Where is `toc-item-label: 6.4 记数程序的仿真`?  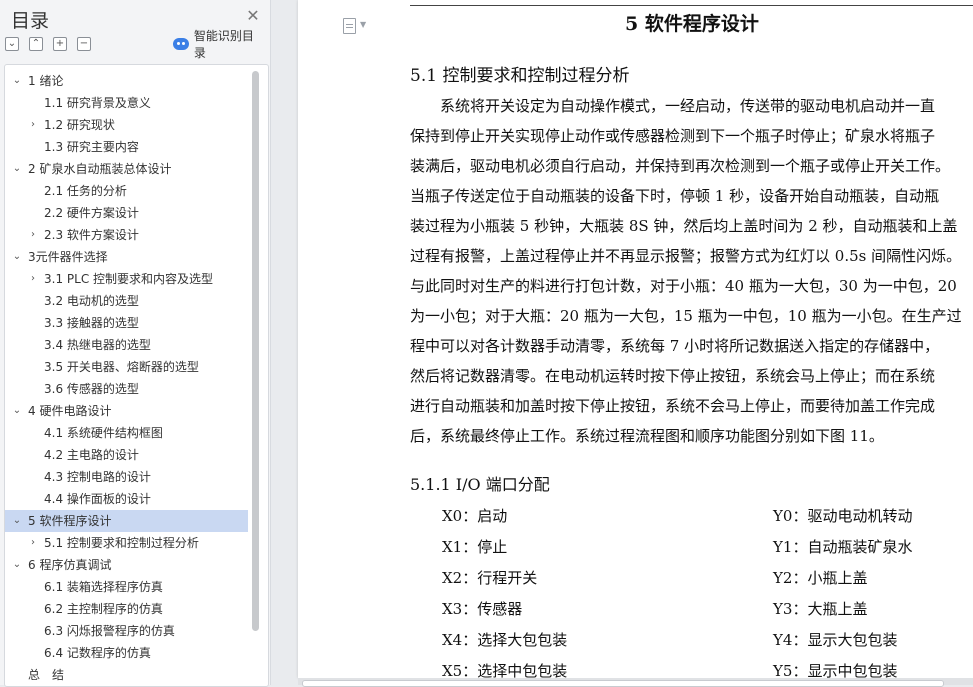 toc-item-label: 6.4 记数程序的仿真 is located at coordinates (97, 653).